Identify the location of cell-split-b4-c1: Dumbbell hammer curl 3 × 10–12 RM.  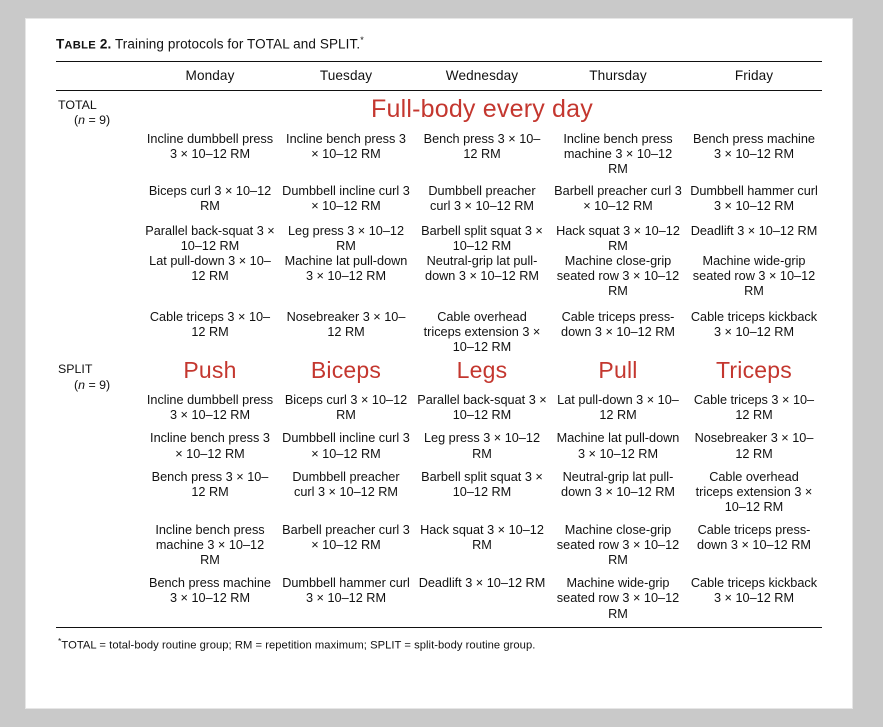
(346, 591).